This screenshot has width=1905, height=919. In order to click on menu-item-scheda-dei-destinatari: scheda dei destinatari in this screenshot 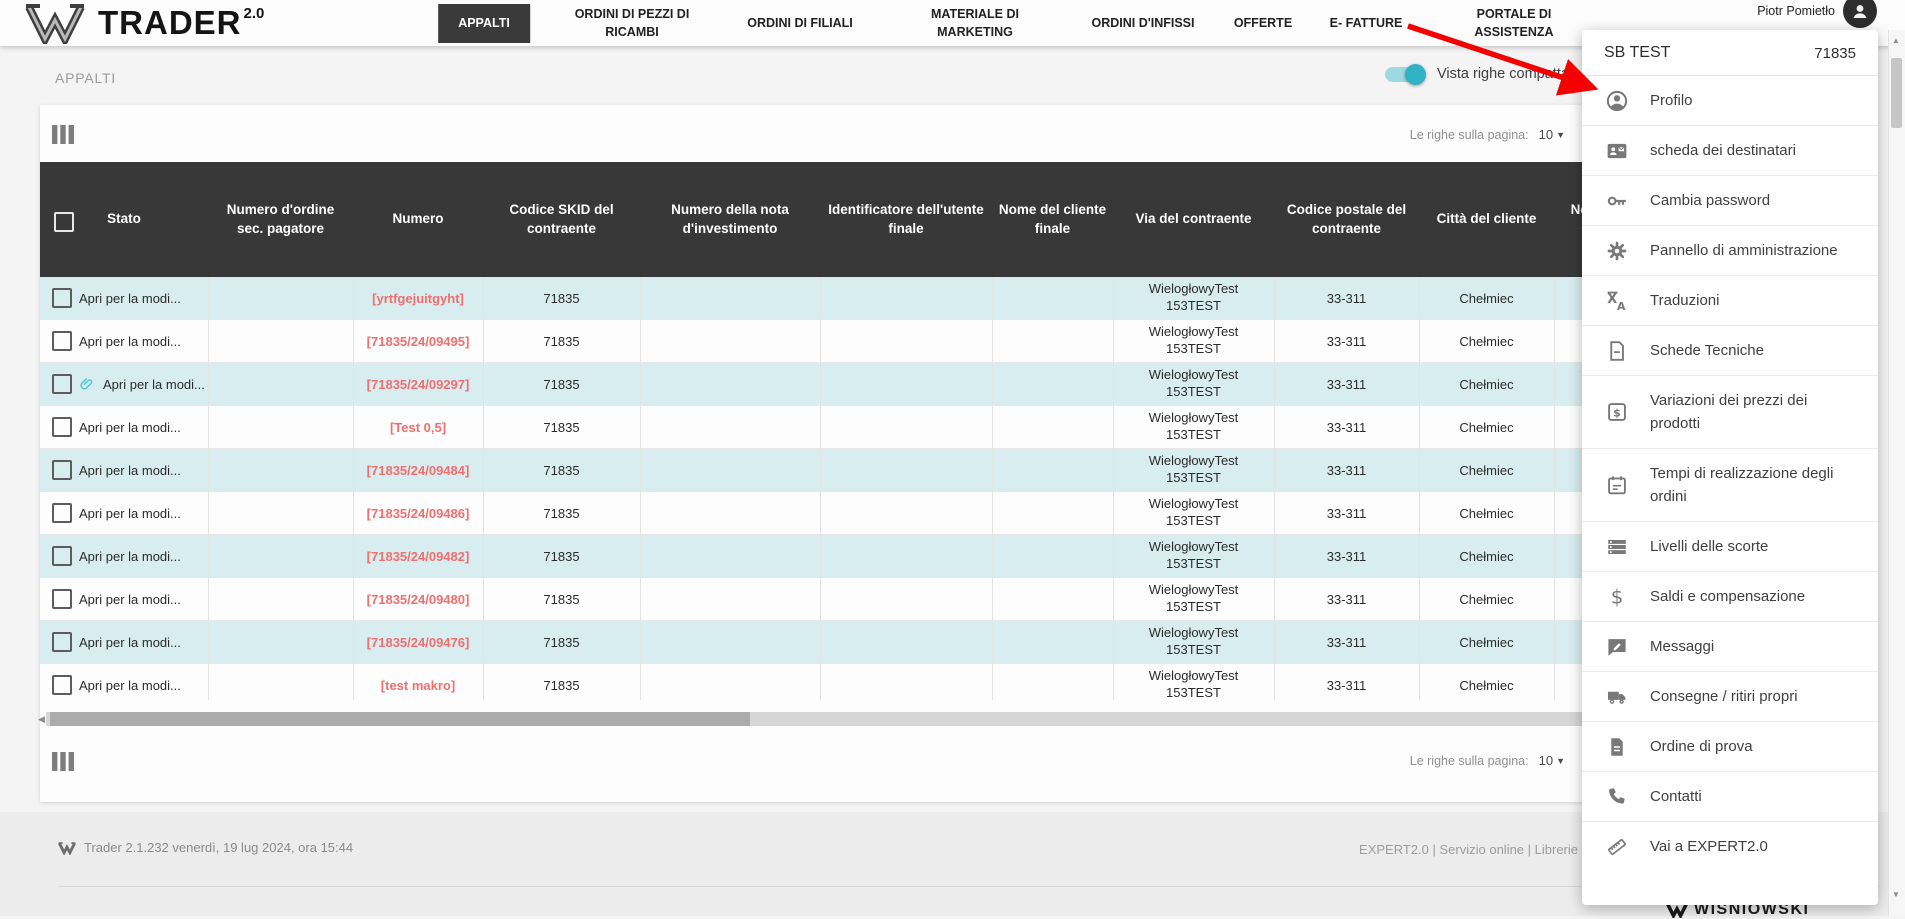, I will do `click(1730, 151)`.